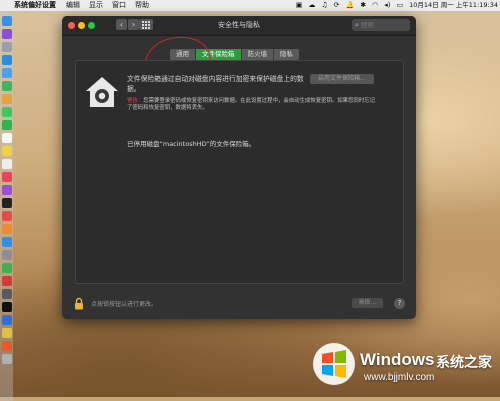  I want to click on menu-app-name: 系统偏好设置, so click(35, 5).